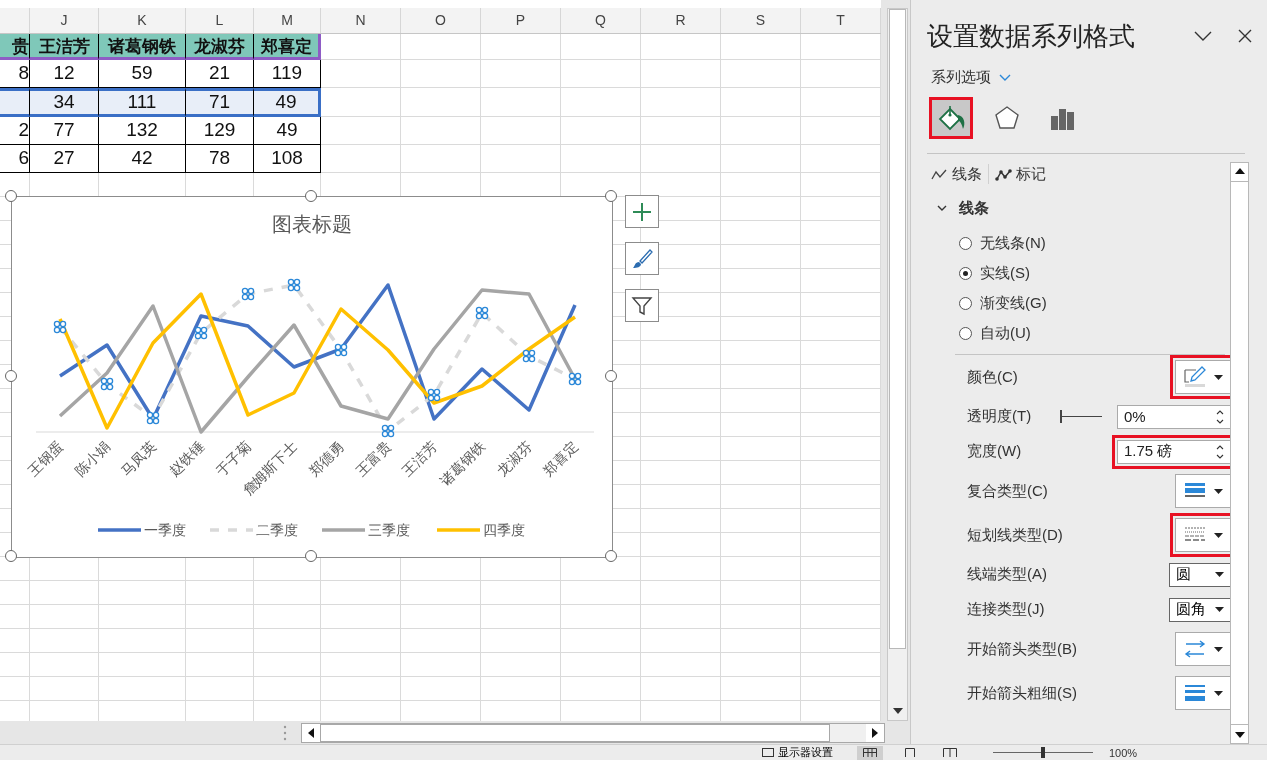 The width and height of the screenshot is (1267, 760). What do you see at coordinates (1005, 333) in the screenshot?
I see `radio-label: 自动(U)` at bounding box center [1005, 333].